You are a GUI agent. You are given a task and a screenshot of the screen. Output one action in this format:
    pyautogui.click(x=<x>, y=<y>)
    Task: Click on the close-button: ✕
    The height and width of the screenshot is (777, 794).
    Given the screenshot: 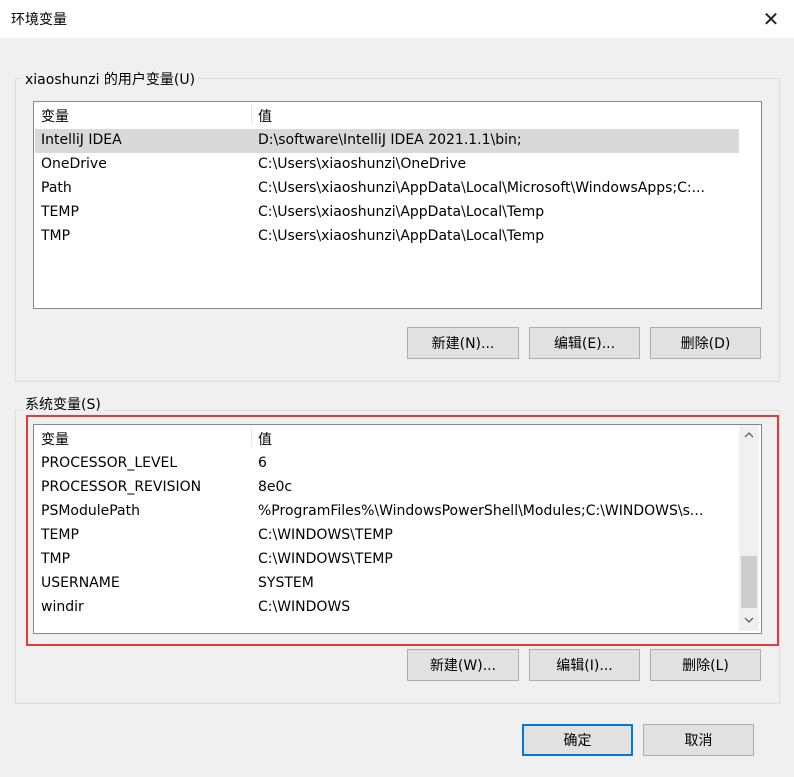 What is the action you would take?
    pyautogui.click(x=771, y=19)
    